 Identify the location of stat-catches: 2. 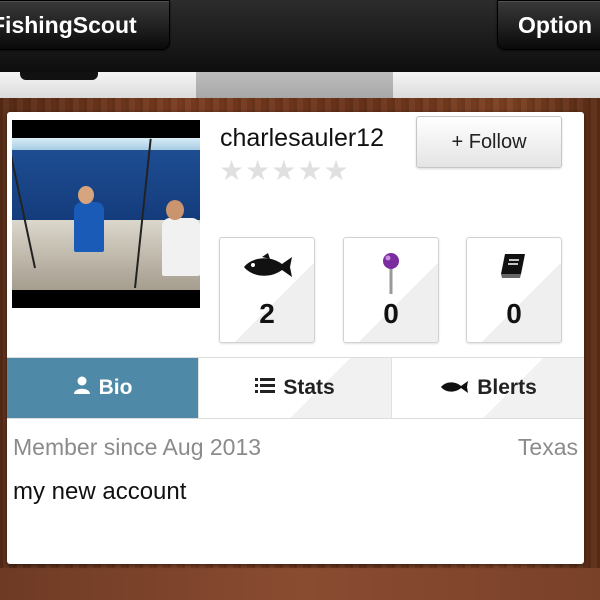
(267, 290).